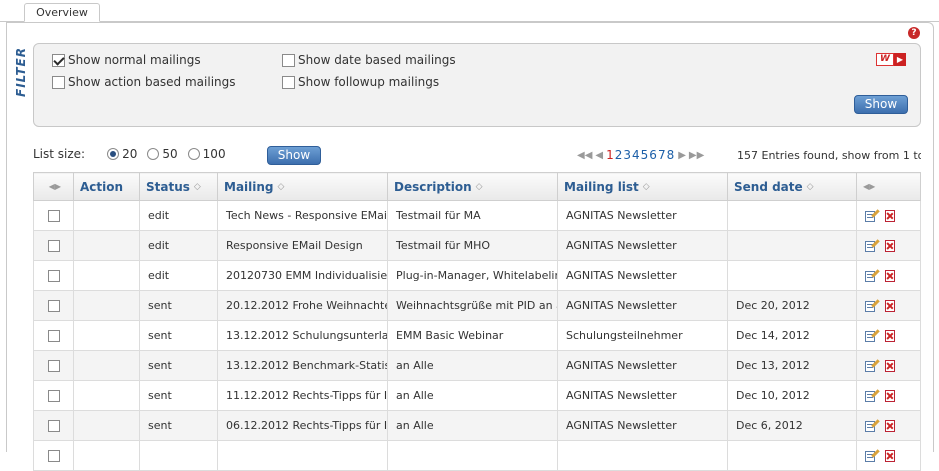  I want to click on column-header-status: Status ◇, so click(178, 186).